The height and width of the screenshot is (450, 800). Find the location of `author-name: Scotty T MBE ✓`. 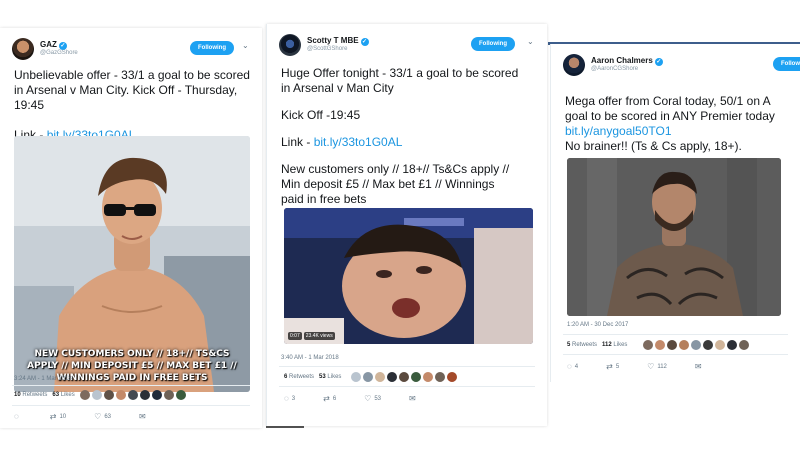

author-name: Scotty T MBE ✓ is located at coordinates (338, 41).